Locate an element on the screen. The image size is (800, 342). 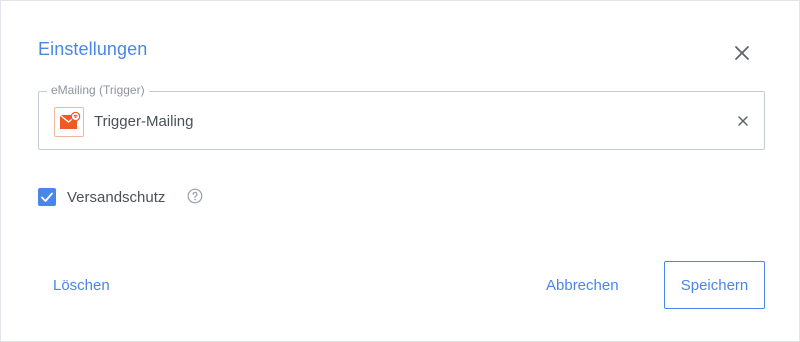
clear-icon is located at coordinates (743, 121).